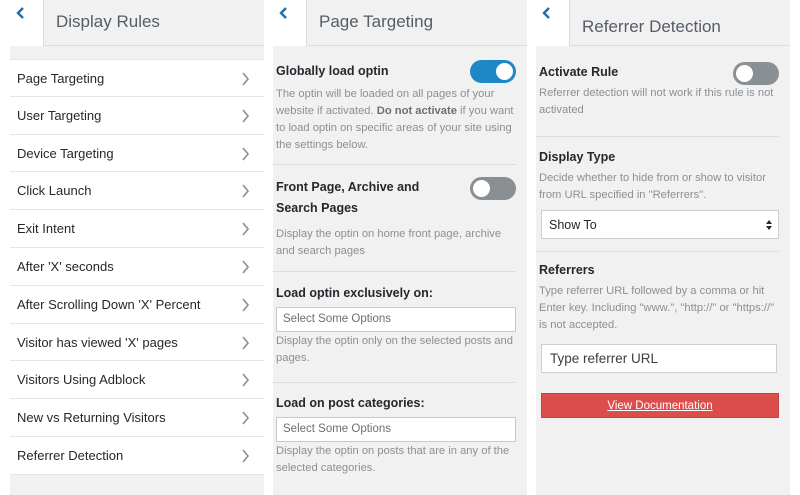  What do you see at coordinates (659, 358) in the screenshot?
I see `referrer-url-input: Type referrer URL` at bounding box center [659, 358].